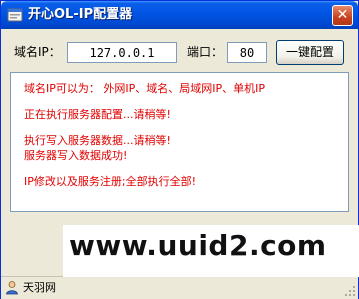 The image size is (359, 299). What do you see at coordinates (205, 52) in the screenshot?
I see `port-label: 端口：` at bounding box center [205, 52].